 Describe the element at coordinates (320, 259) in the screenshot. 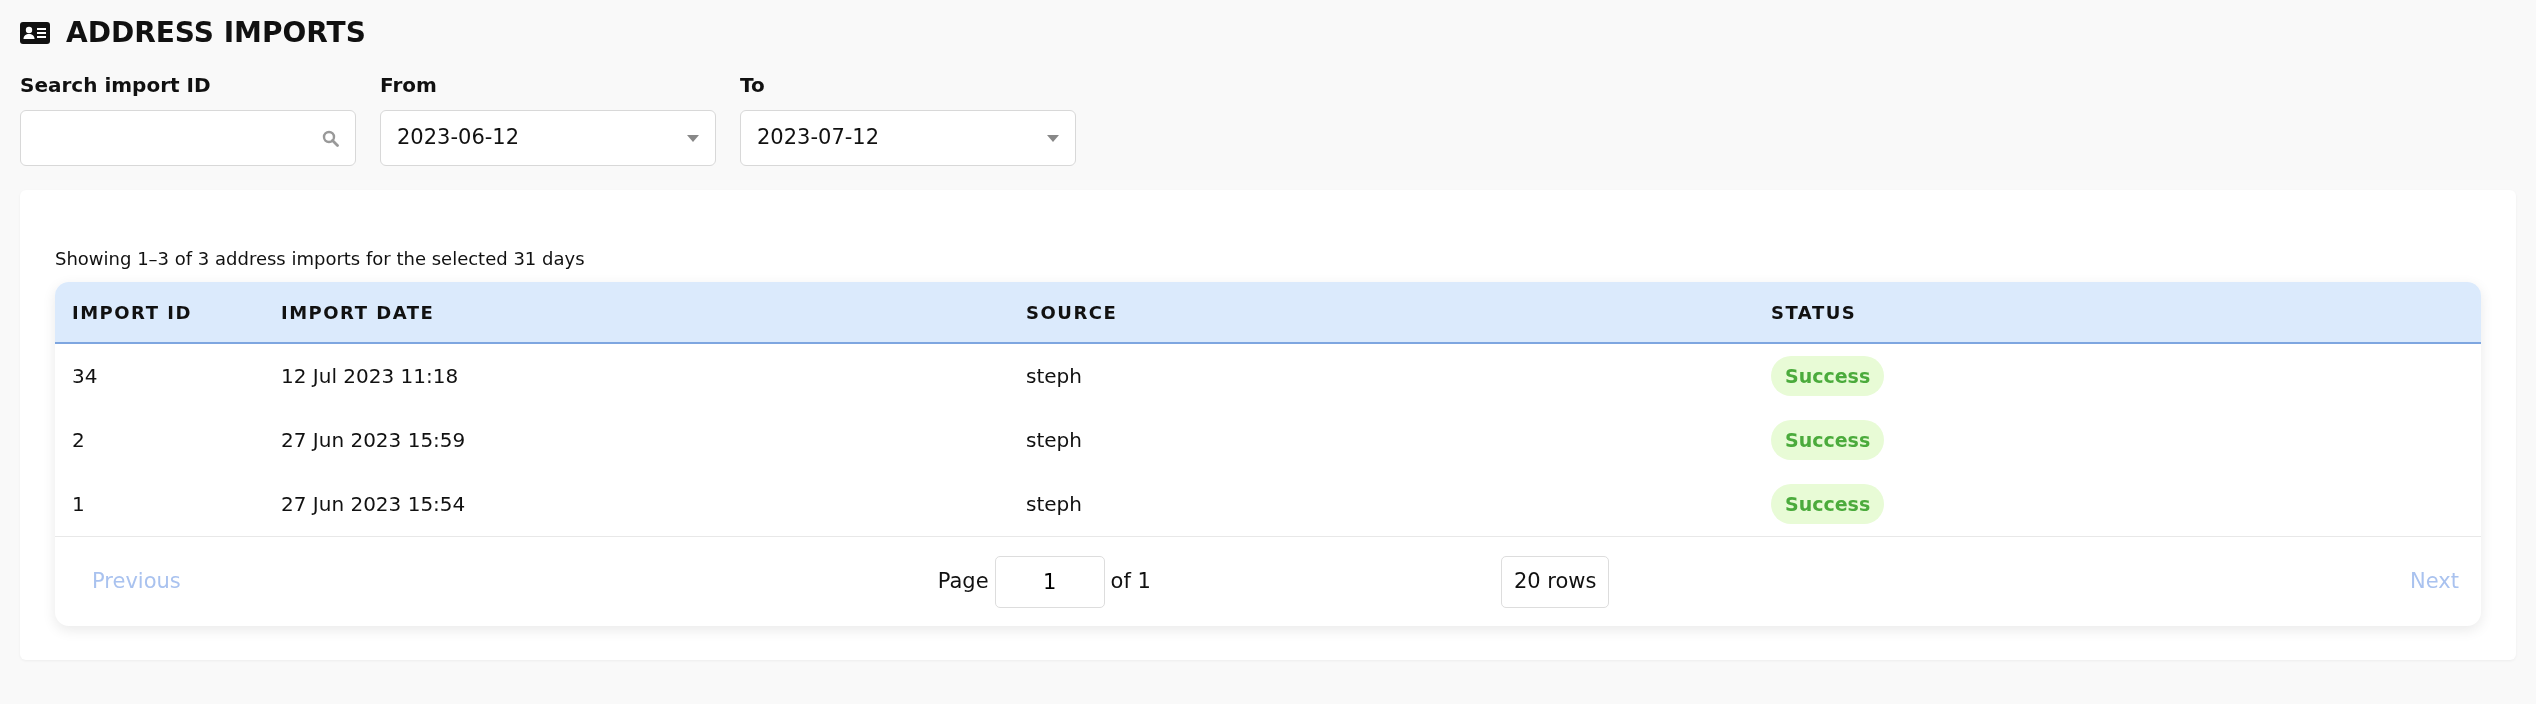

I see `results-summary: Showing 1–3 of 3 address imports for the selected 31 days` at that location.